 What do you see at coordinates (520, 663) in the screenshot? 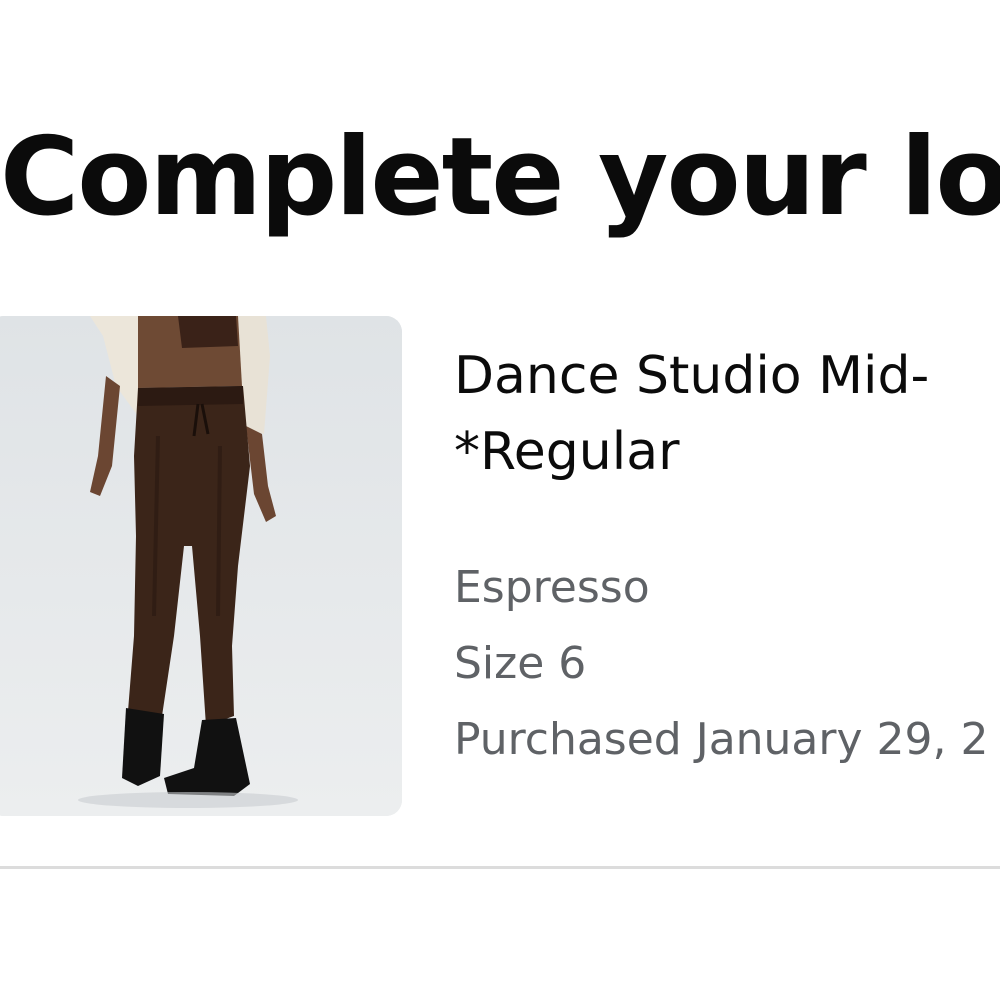
I see `product-size: Size 6` at bounding box center [520, 663].